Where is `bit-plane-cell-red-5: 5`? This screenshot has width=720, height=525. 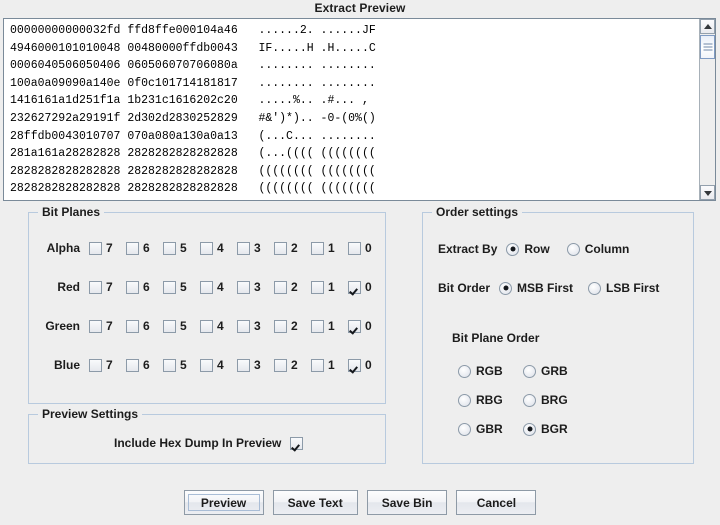 bit-plane-cell-red-5: 5 is located at coordinates (181, 287).